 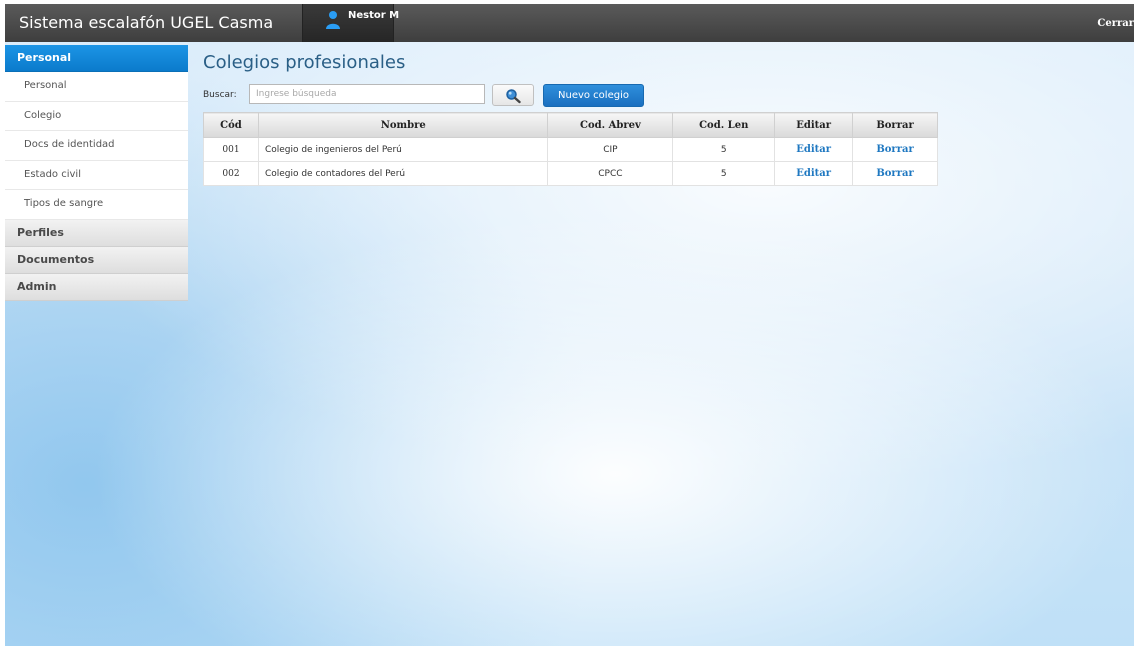 What do you see at coordinates (610, 149) in the screenshot?
I see `cell-abrev: CIP` at bounding box center [610, 149].